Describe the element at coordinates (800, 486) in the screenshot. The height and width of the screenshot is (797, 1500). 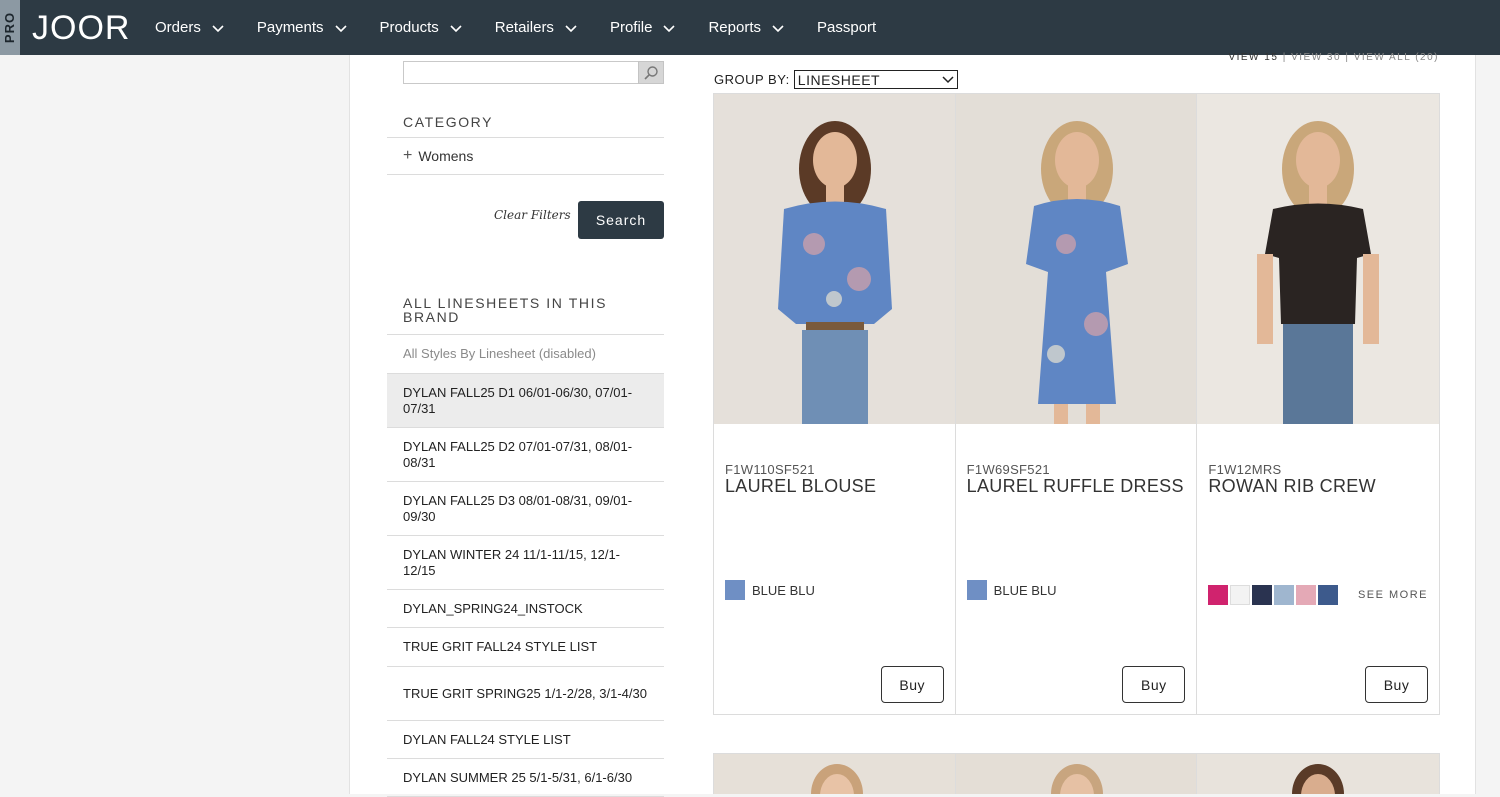
I see `product-name: LAUREL BLOUSE` at that location.